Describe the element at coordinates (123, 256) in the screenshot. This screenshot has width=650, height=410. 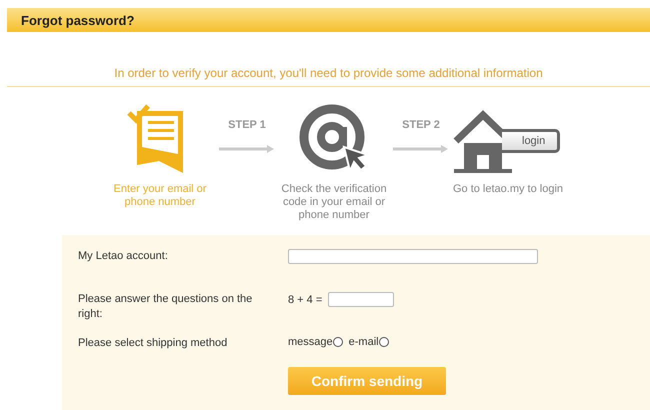
I see `field-label: My Letao account:` at that location.